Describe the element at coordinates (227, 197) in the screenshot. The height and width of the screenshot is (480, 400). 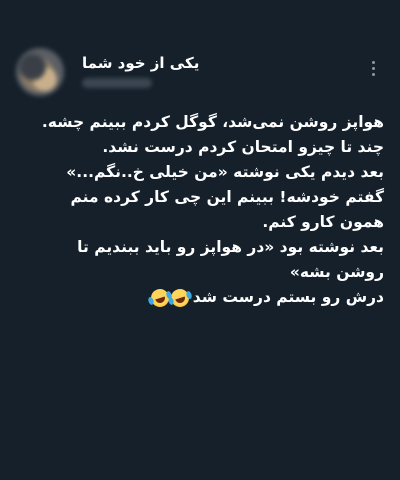
I see `tweet-line: گفتم خودشه! ببینم این چی کار کرده منم` at that location.